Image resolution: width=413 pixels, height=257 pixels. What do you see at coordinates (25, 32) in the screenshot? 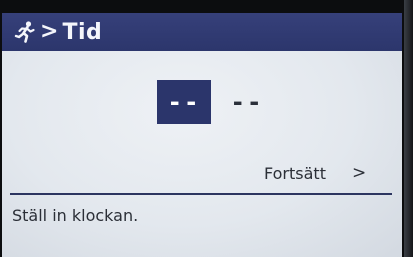
I see `running-person-icon` at bounding box center [25, 32].